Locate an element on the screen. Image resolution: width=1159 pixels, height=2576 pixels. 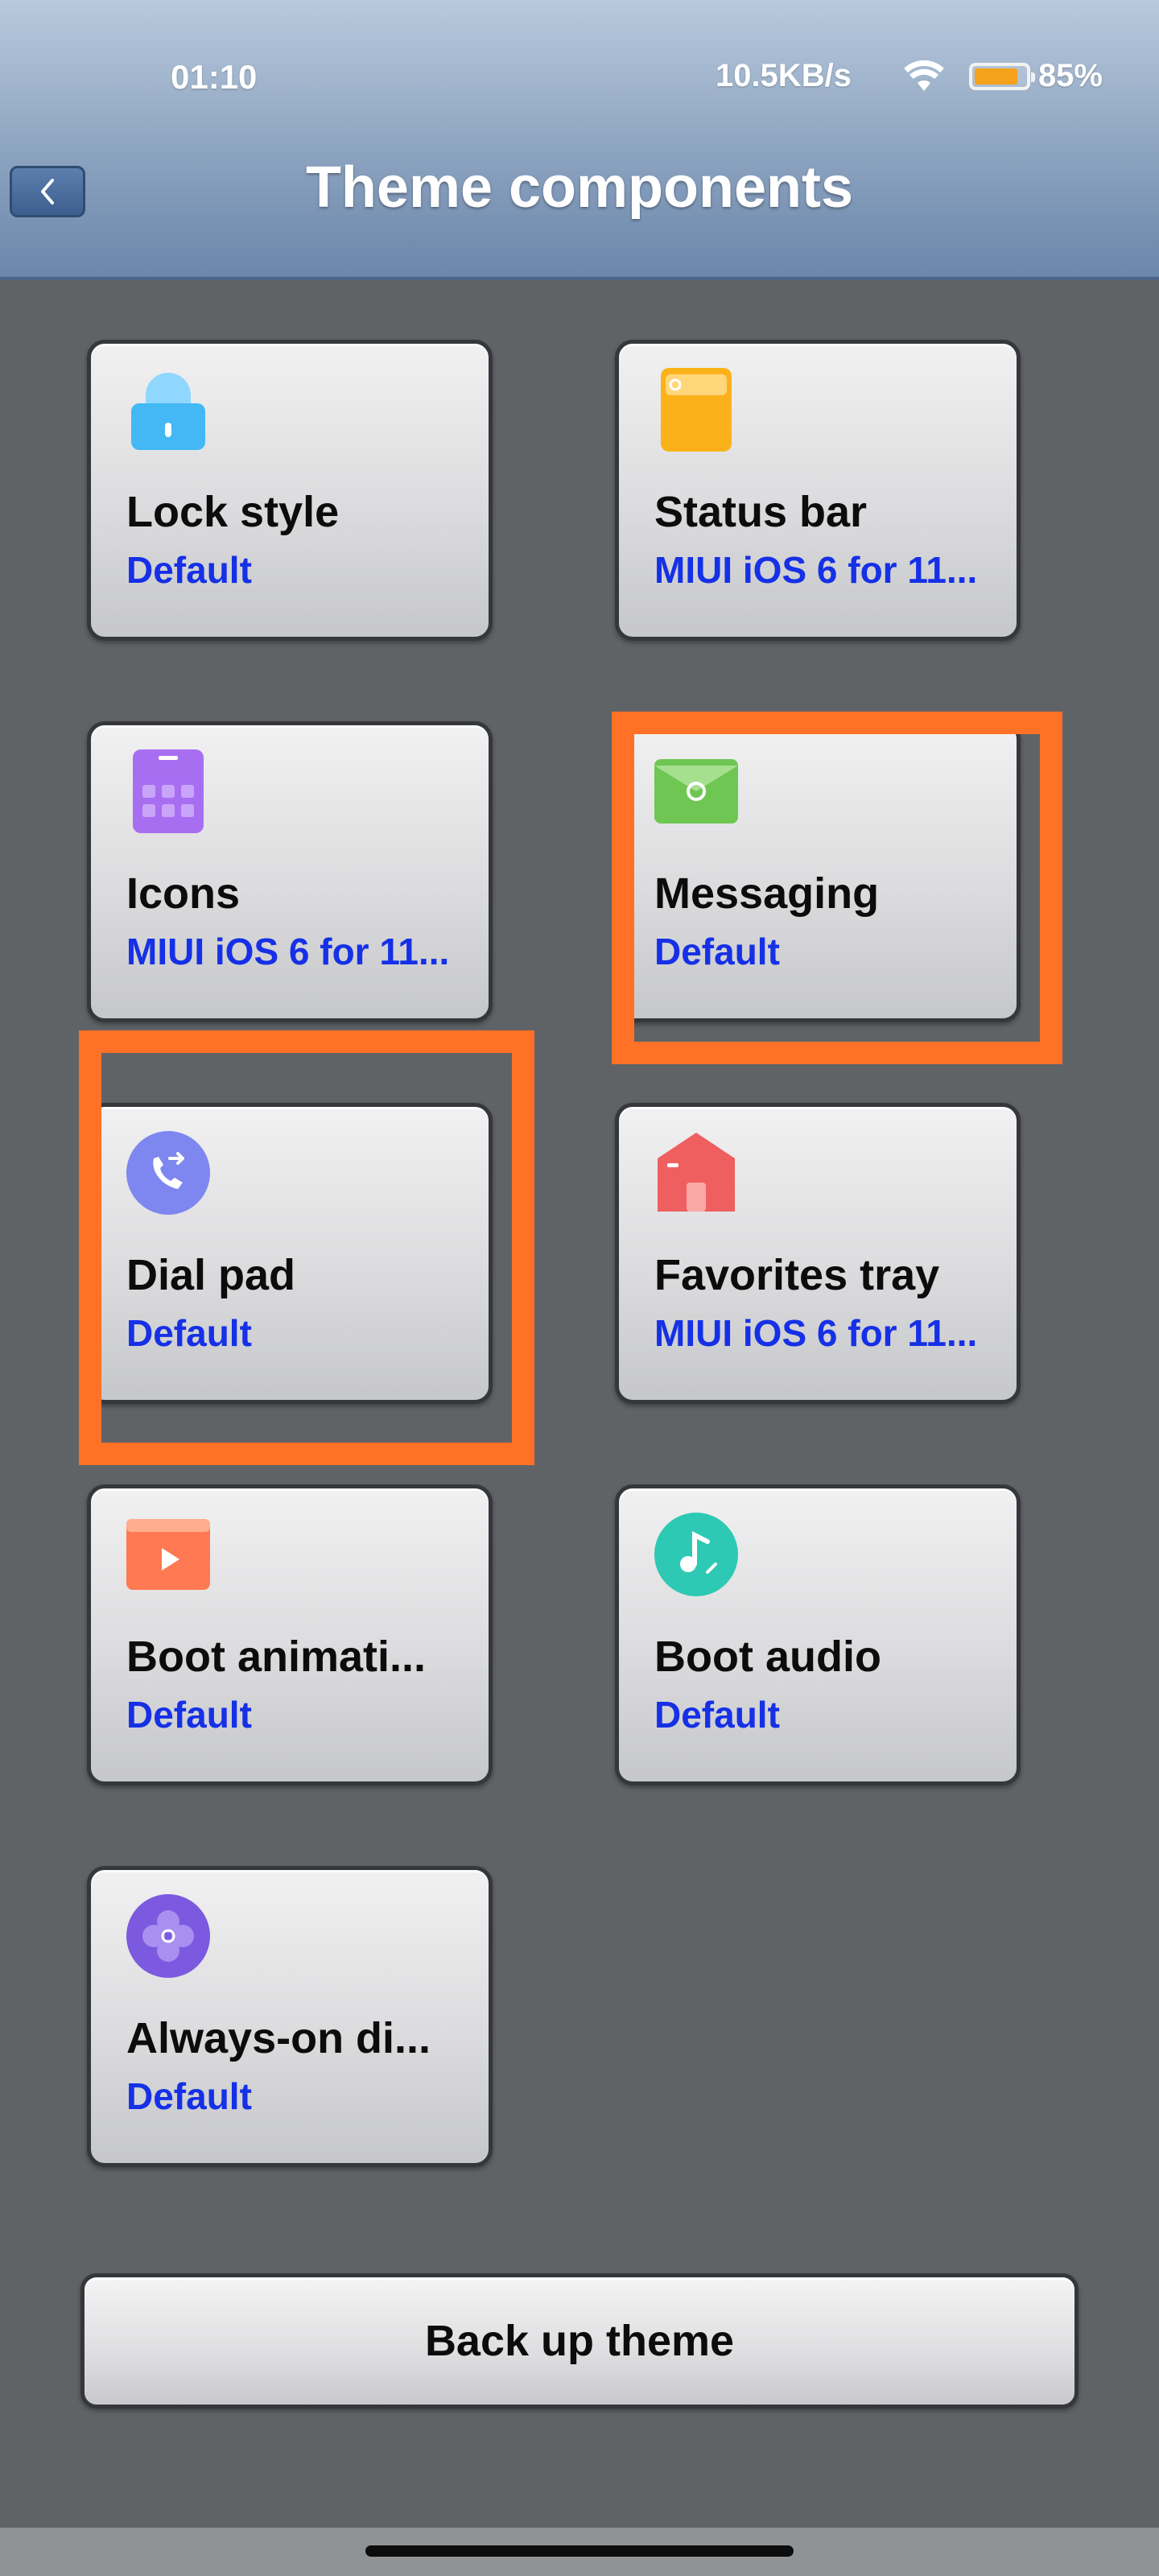
battery-icon is located at coordinates (1002, 76).